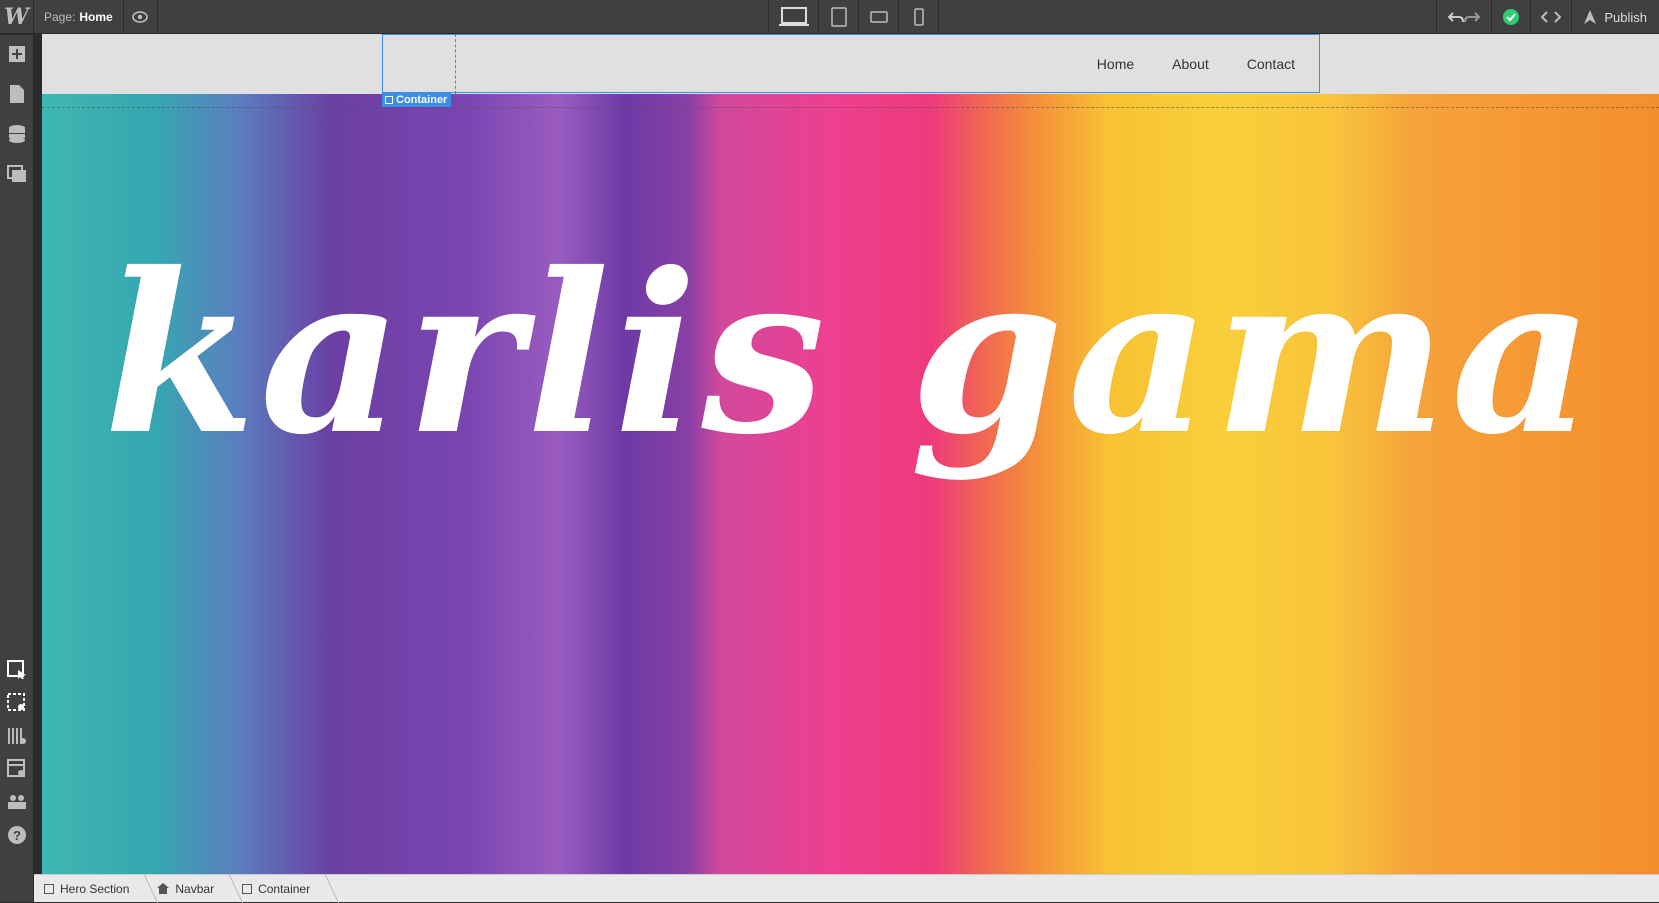 This screenshot has height=903, width=1659. I want to click on help-icon: ?, so click(17, 835).